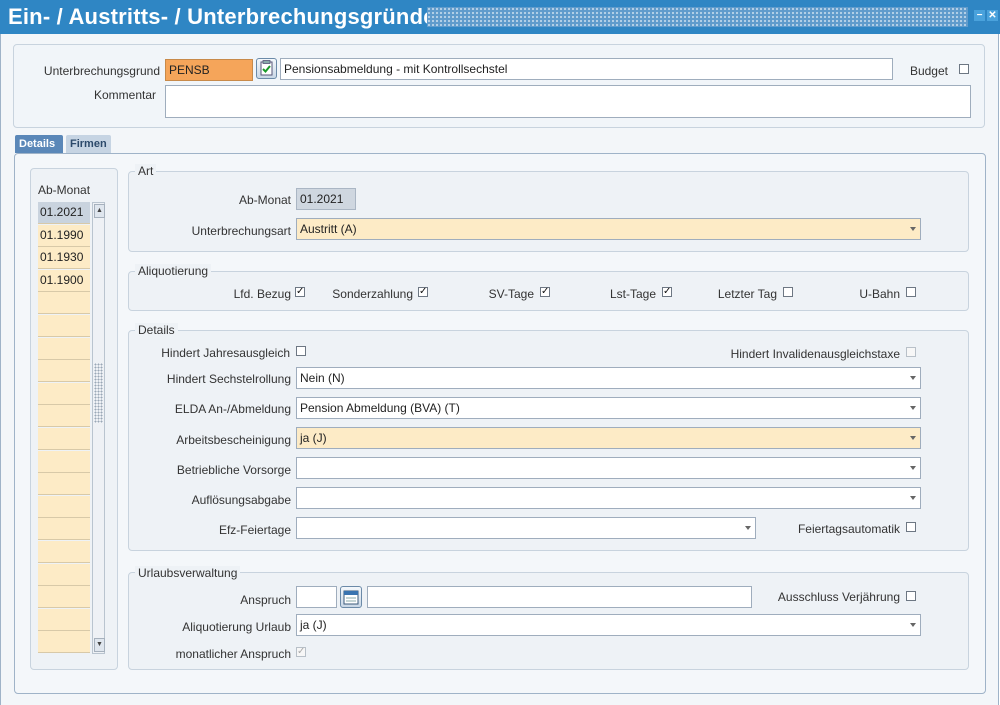  I want to click on unterbrechungsgrund-label: Unterbrechungsgrund, so click(101, 71).